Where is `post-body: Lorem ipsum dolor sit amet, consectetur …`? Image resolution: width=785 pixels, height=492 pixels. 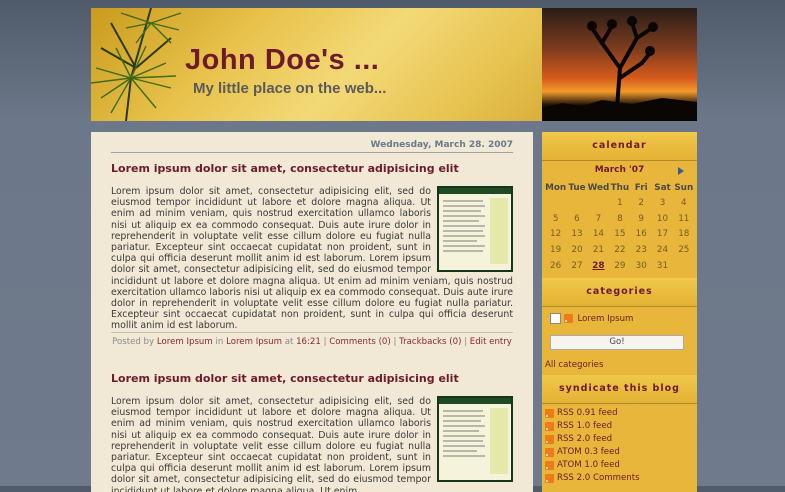
post-body: Lorem ipsum dolor sit amet, consectetur … is located at coordinates (312, 444).